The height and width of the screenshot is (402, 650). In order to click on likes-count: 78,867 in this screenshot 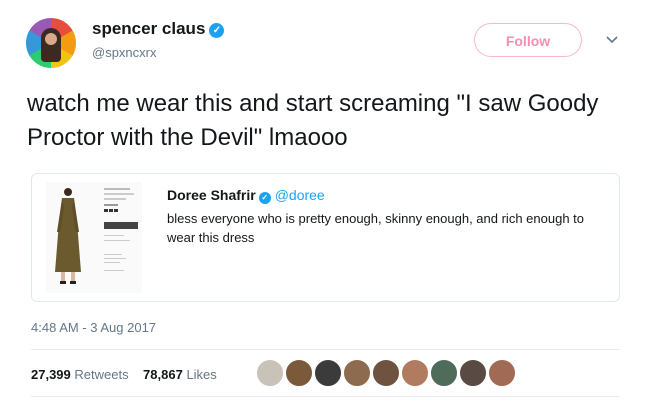, I will do `click(163, 374)`.